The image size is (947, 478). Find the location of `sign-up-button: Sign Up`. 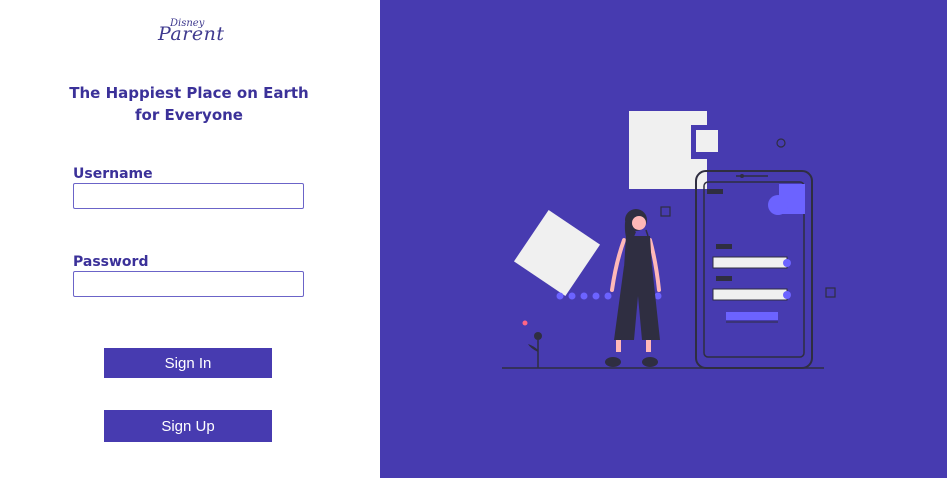

sign-up-button: Sign Up is located at coordinates (188, 426).